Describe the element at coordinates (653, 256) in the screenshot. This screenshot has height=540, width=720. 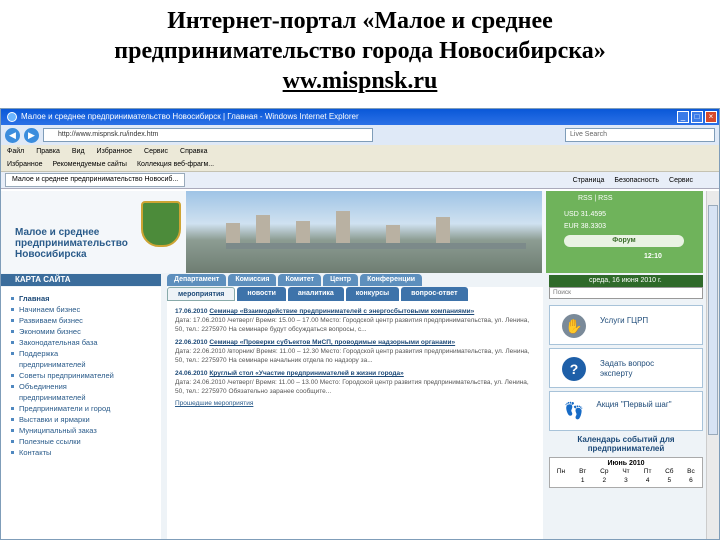
I see `clock-time: 12:10` at that location.